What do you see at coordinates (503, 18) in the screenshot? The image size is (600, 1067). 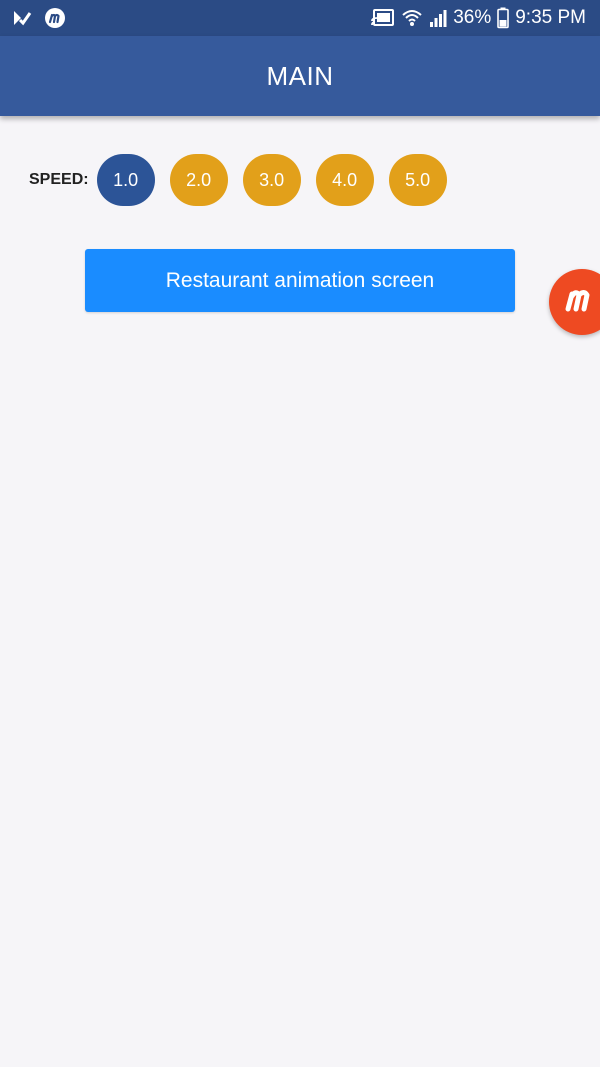 I see `battery-icon` at bounding box center [503, 18].